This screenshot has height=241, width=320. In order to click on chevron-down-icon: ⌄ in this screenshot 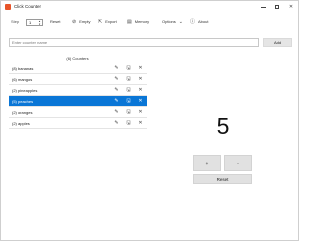, I will do `click(180, 22)`.